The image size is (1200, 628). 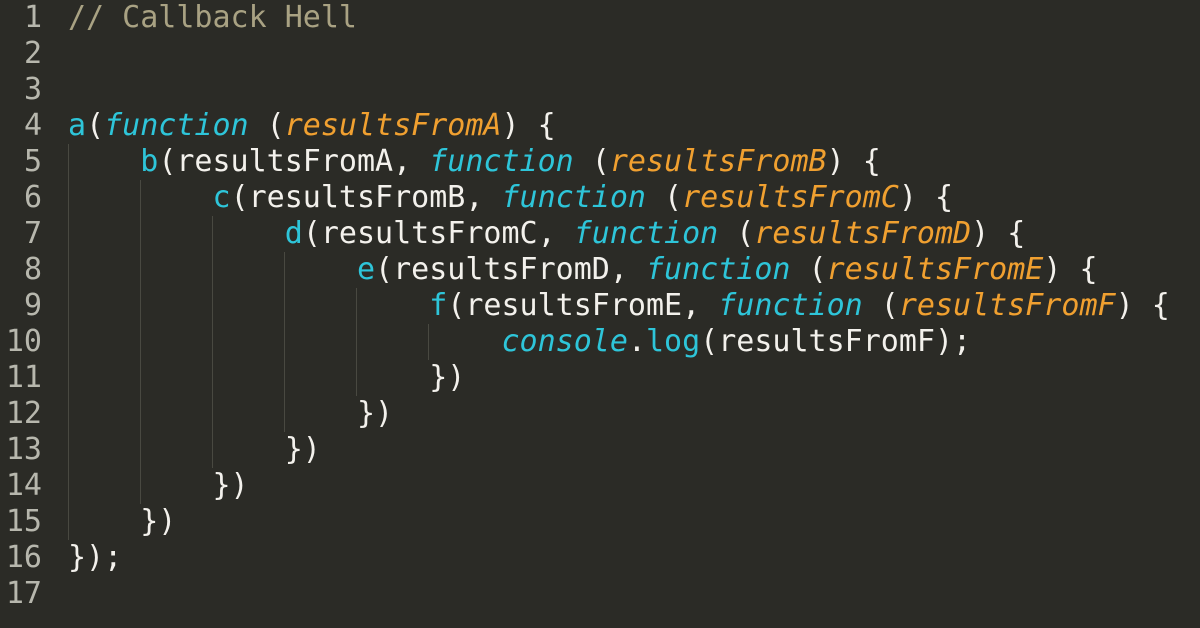 What do you see at coordinates (600, 558) in the screenshot?
I see `code-line: 16});` at bounding box center [600, 558].